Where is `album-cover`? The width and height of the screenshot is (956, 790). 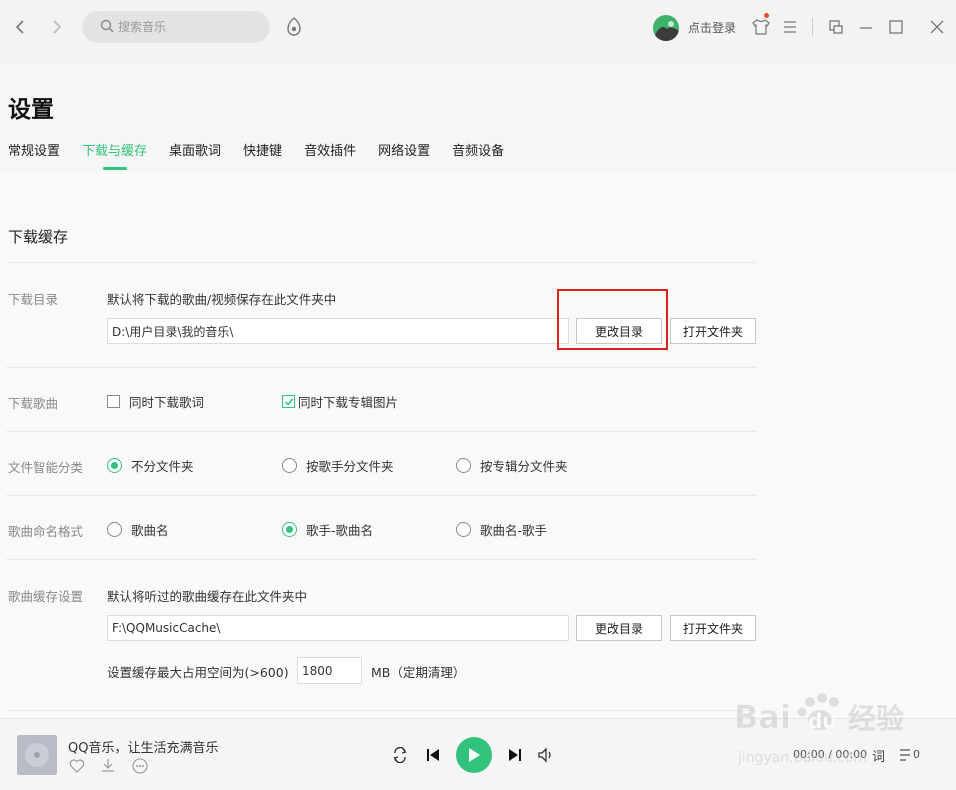
album-cover is located at coordinates (37, 755).